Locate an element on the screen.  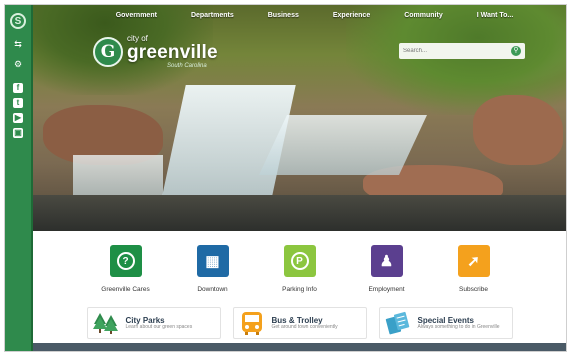
hero-pool is located at coordinates (299, 213).